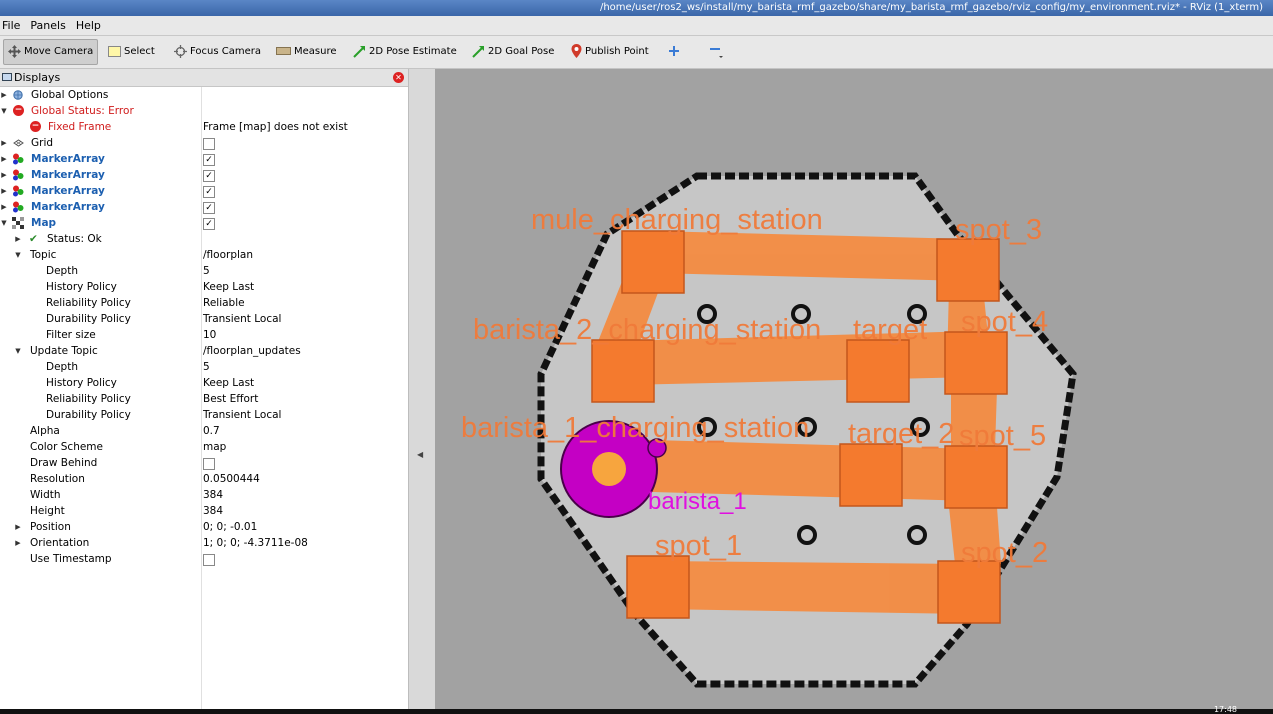 The height and width of the screenshot is (714, 1273). Describe the element at coordinates (716, 52) in the screenshot. I see `remove-tool-button` at that location.